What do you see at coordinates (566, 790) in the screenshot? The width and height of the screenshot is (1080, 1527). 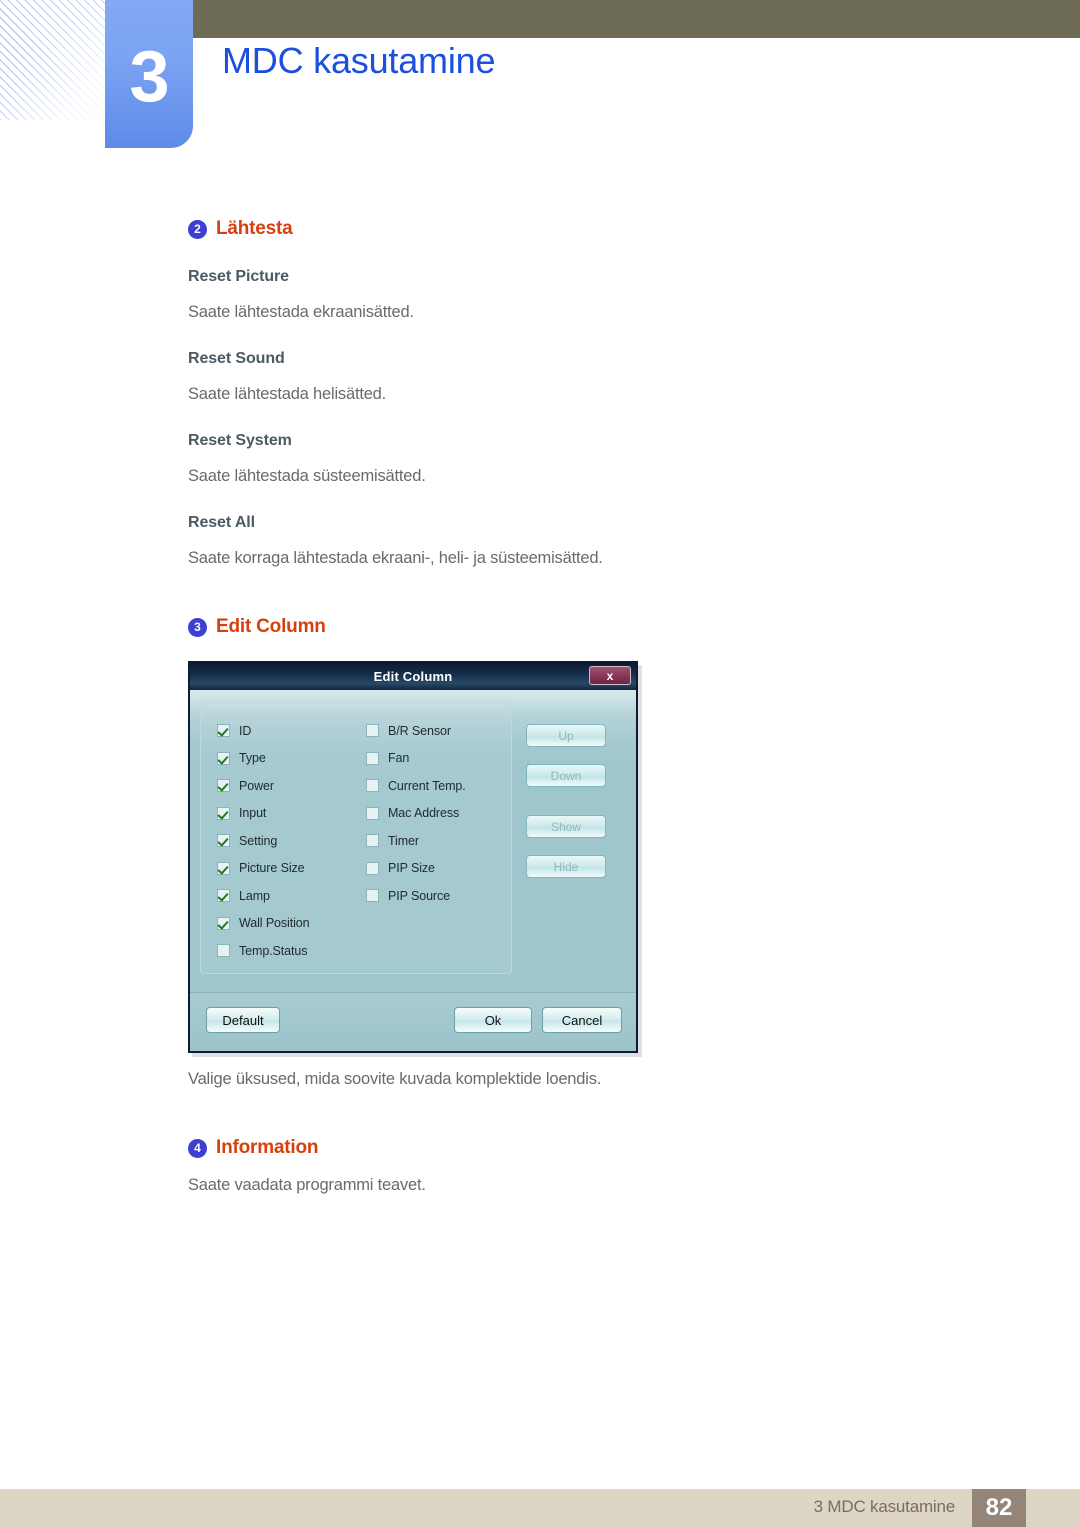 I see `dialog-side-buttons: Up Down Show Hide` at bounding box center [566, 790].